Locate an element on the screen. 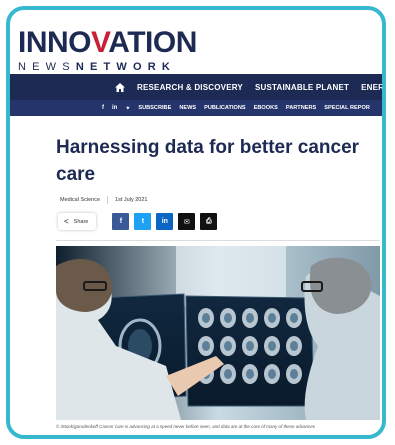 Image resolution: width=395 pixels, height=445 pixels. twitter-icon: t is located at coordinates (143, 221).